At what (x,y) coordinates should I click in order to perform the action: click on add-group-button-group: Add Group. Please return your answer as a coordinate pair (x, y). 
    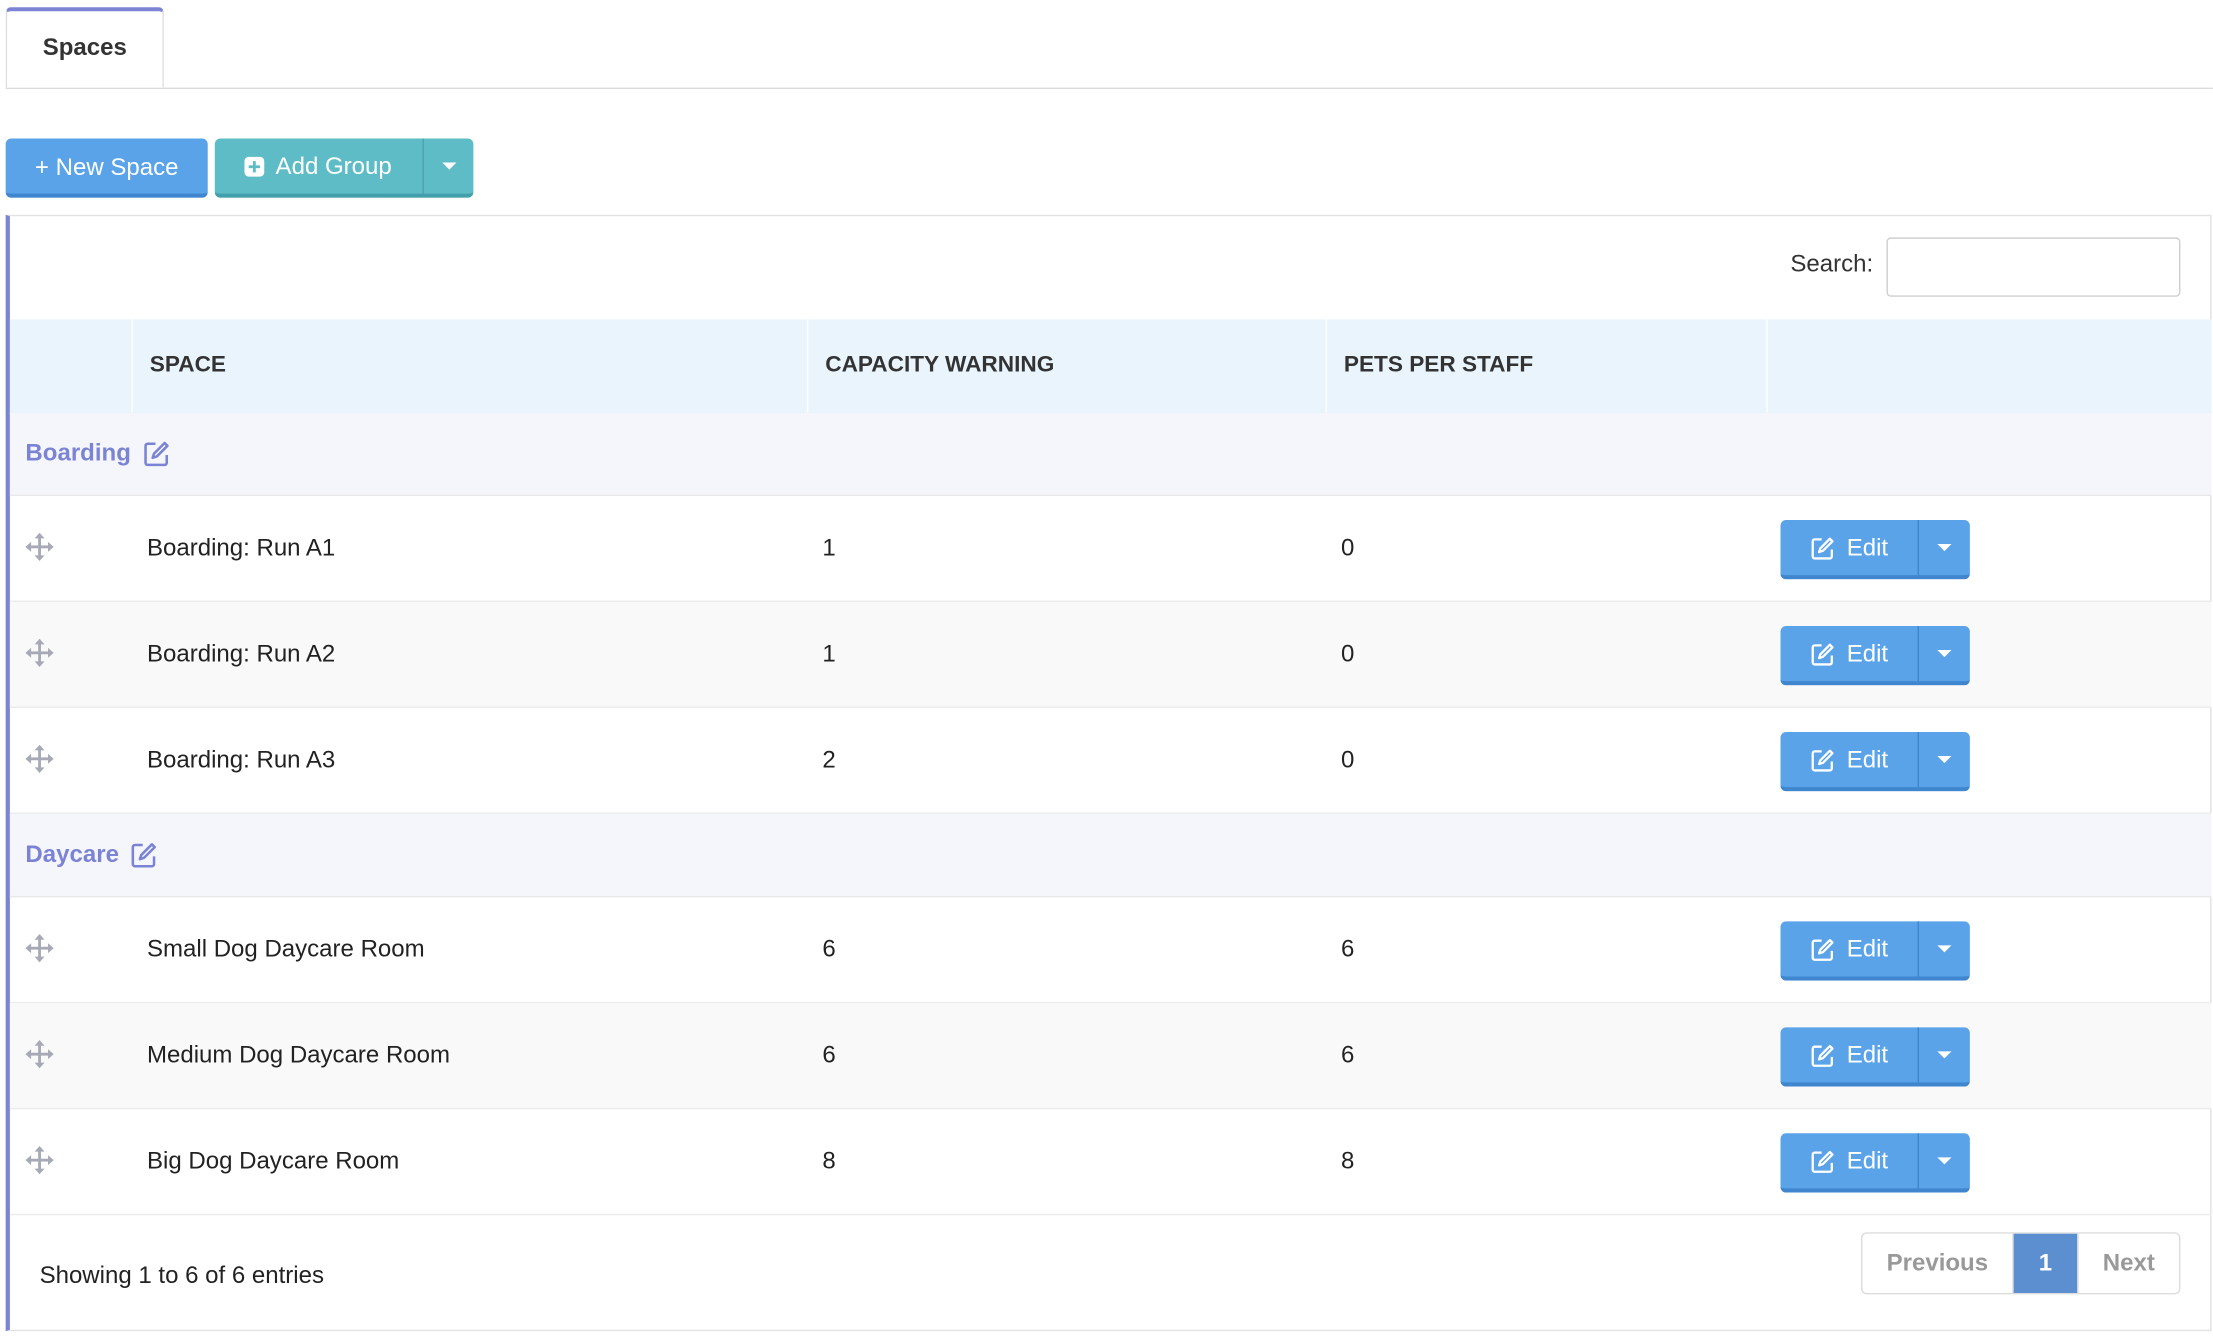
    Looking at the image, I should click on (344, 168).